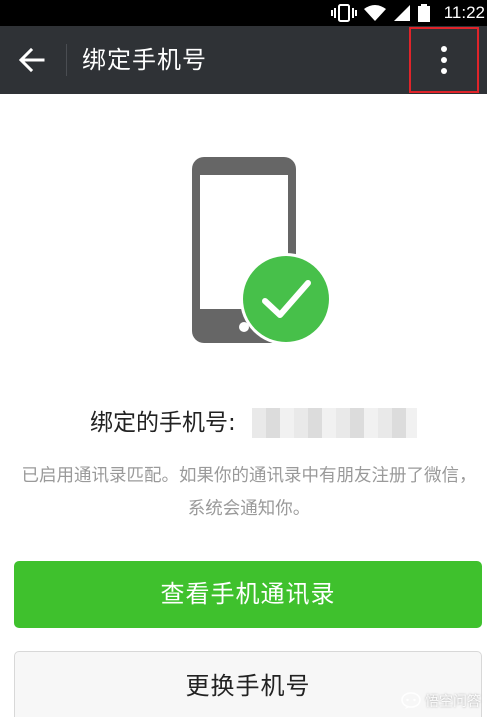  I want to click on more-vertical-icon, so click(444, 60).